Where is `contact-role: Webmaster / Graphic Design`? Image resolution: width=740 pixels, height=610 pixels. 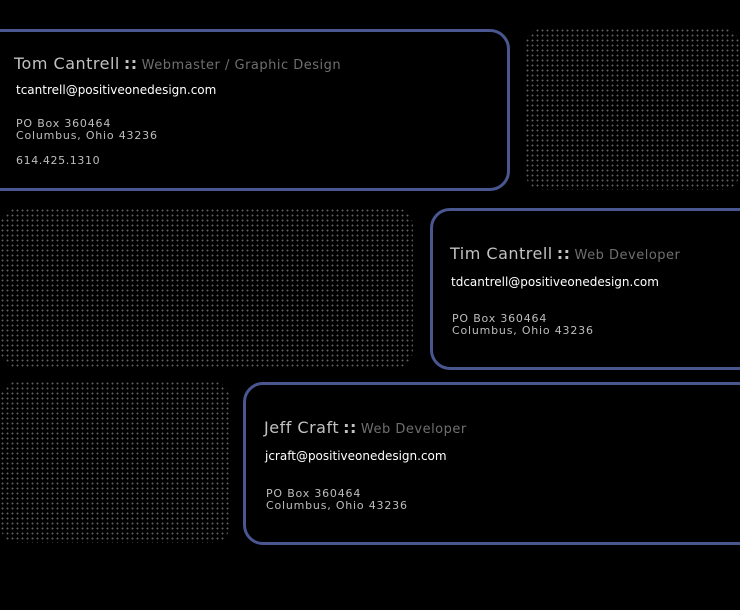
contact-role: Webmaster / Graphic Design is located at coordinates (241, 65).